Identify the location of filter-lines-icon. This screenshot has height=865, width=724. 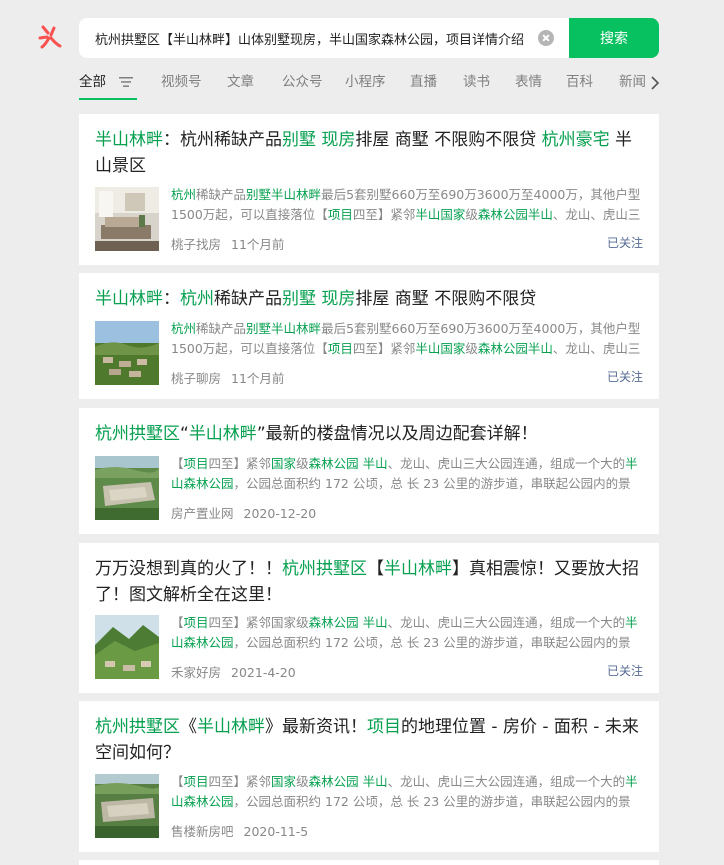
(126, 82).